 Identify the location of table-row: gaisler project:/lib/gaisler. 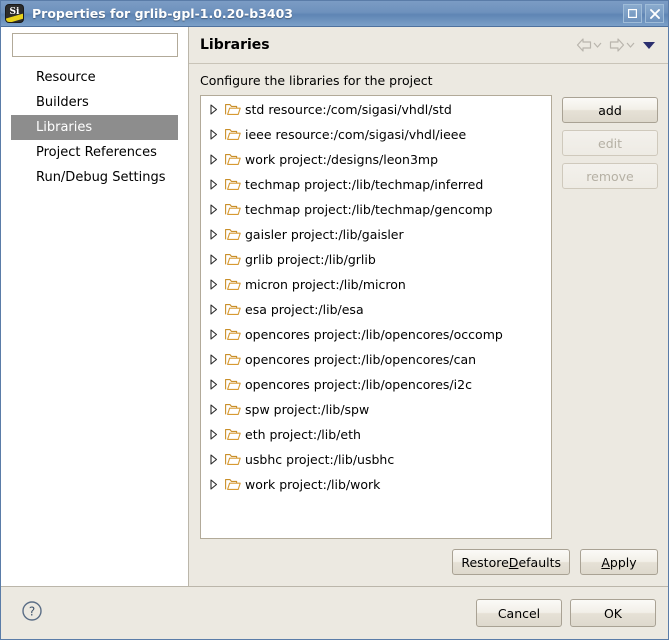
(376, 234).